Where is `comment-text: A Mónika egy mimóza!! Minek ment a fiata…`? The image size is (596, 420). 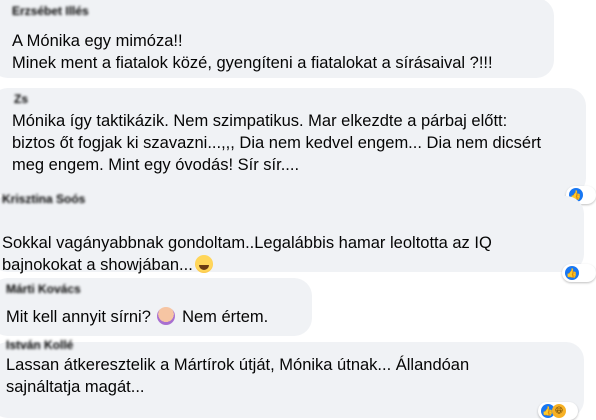
comment-text: A Mónika egy mimóza!! Minek ment a fiata… is located at coordinates (252, 52).